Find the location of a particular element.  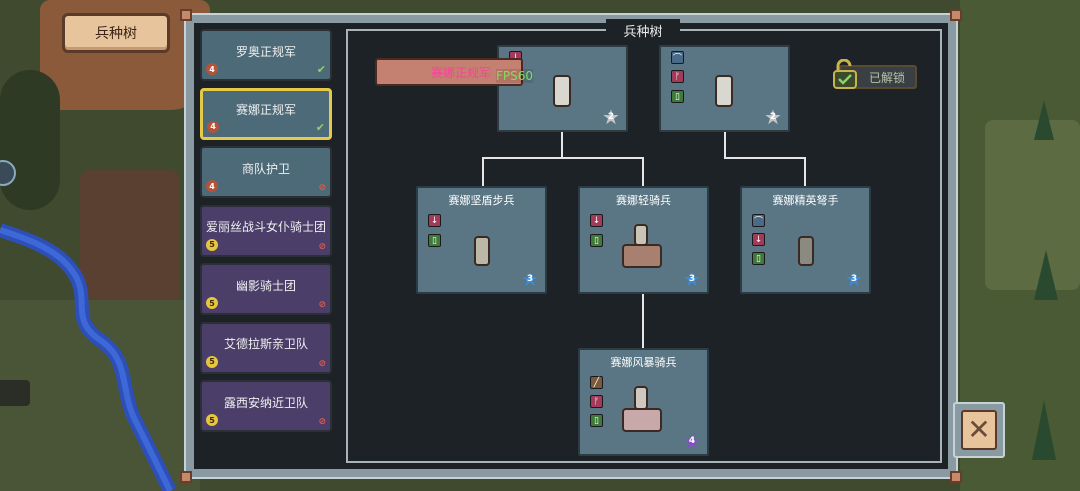

faction-item-label: 艾德拉斯亲卫队 is located at coordinates (265, 344).